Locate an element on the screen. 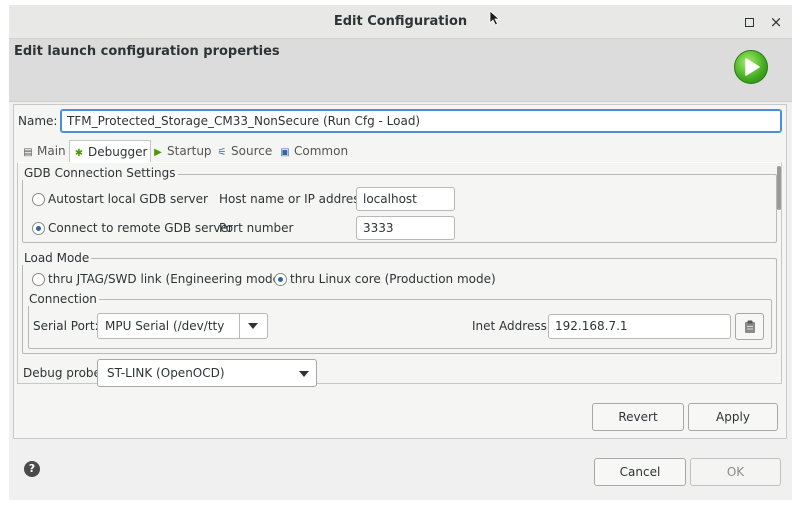 Image resolution: width=800 pixels, height=508 pixels. tab-startup: ▶ Startup is located at coordinates (182, 151).